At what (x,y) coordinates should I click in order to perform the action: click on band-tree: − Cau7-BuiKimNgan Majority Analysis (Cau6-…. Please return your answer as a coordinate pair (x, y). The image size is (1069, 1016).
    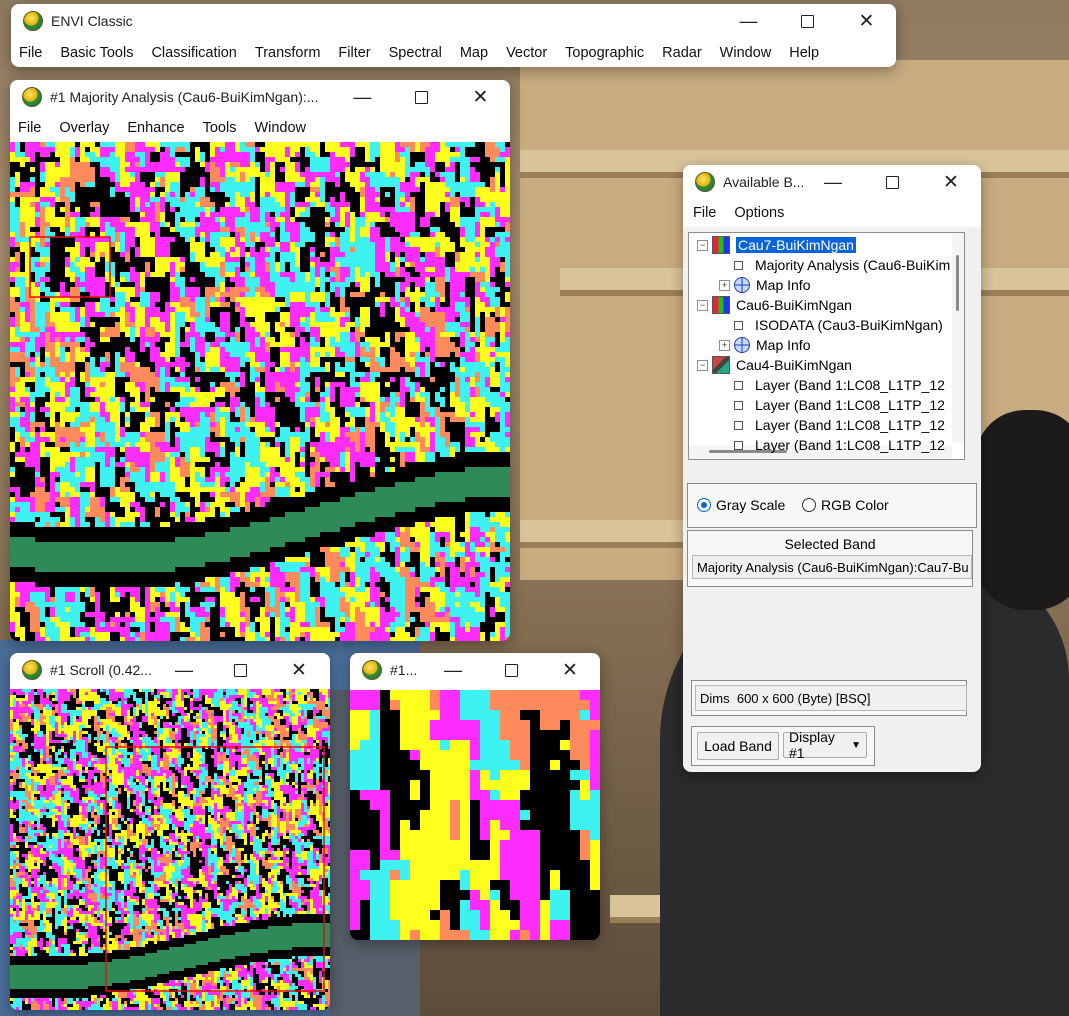
    Looking at the image, I should click on (826, 346).